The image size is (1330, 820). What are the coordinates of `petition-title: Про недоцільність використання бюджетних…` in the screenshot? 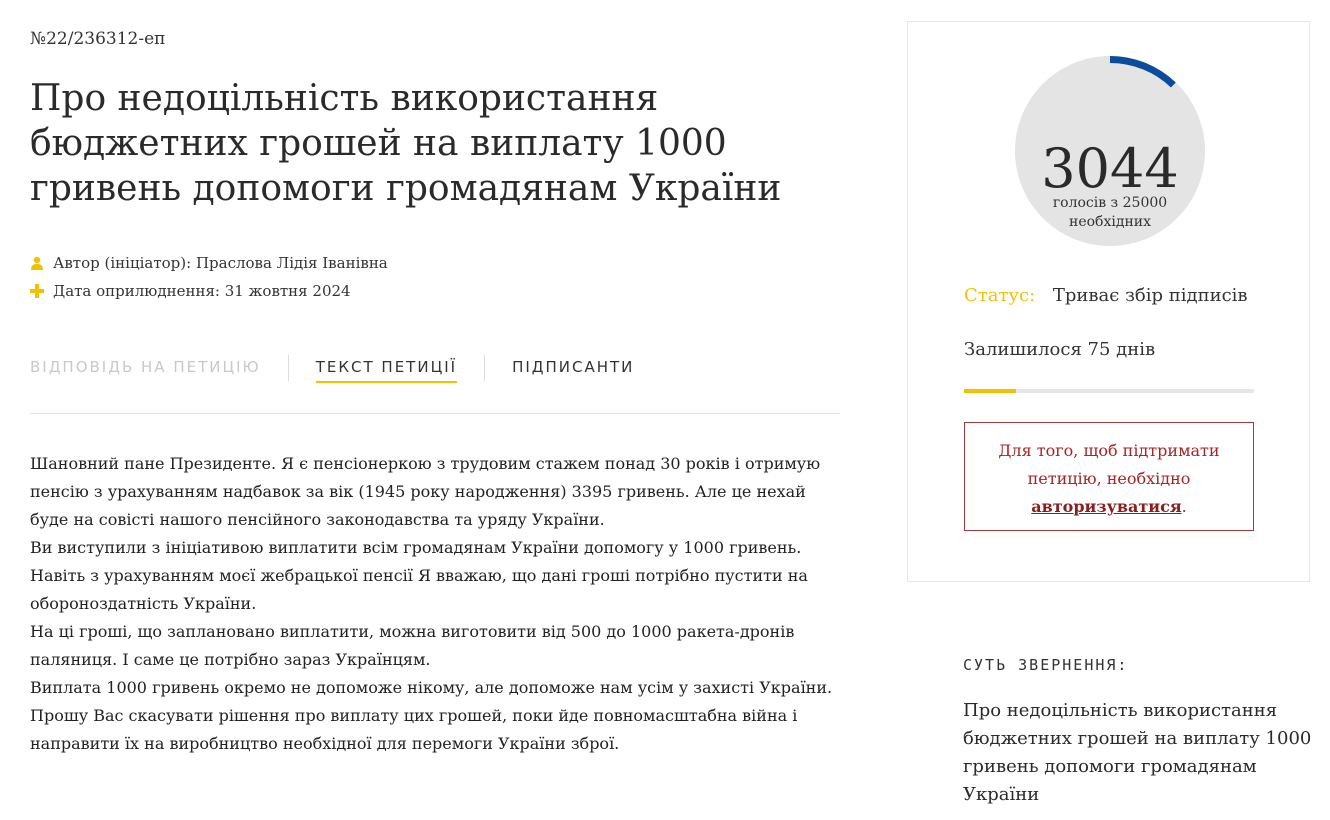 It's located at (406, 143).